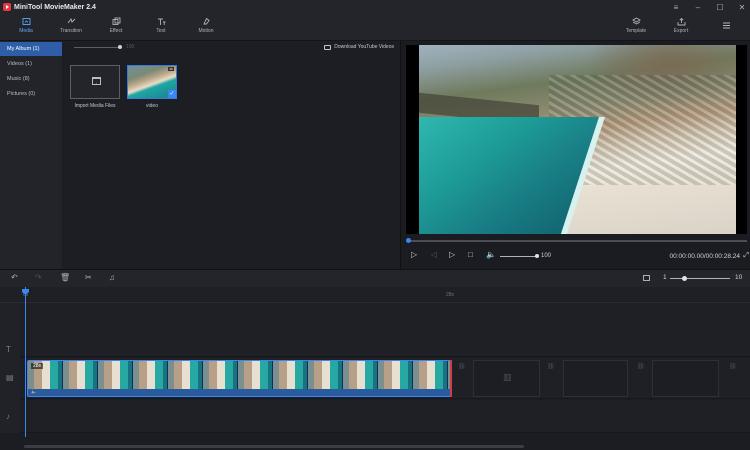 The width and height of the screenshot is (750, 450). I want to click on sidebar-item-music: Music (8), so click(31, 79).